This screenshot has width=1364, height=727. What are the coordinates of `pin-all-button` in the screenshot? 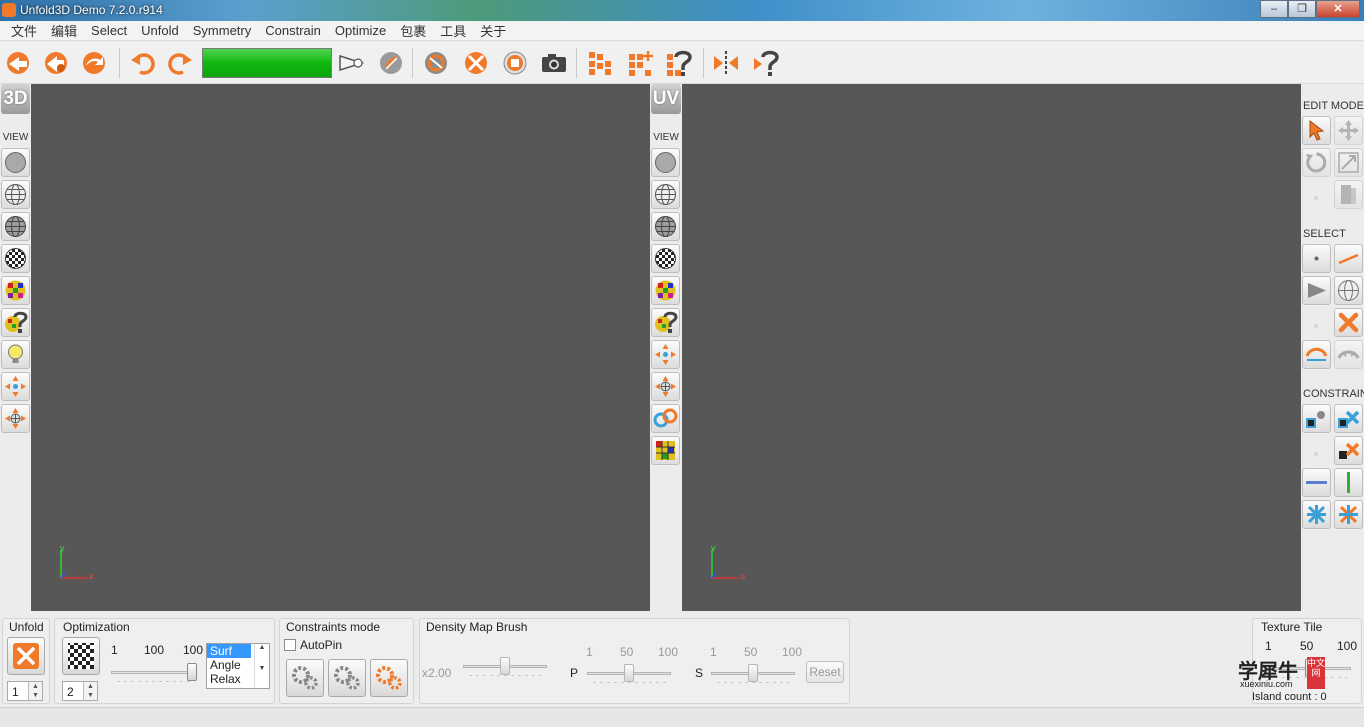 It's located at (1348, 418).